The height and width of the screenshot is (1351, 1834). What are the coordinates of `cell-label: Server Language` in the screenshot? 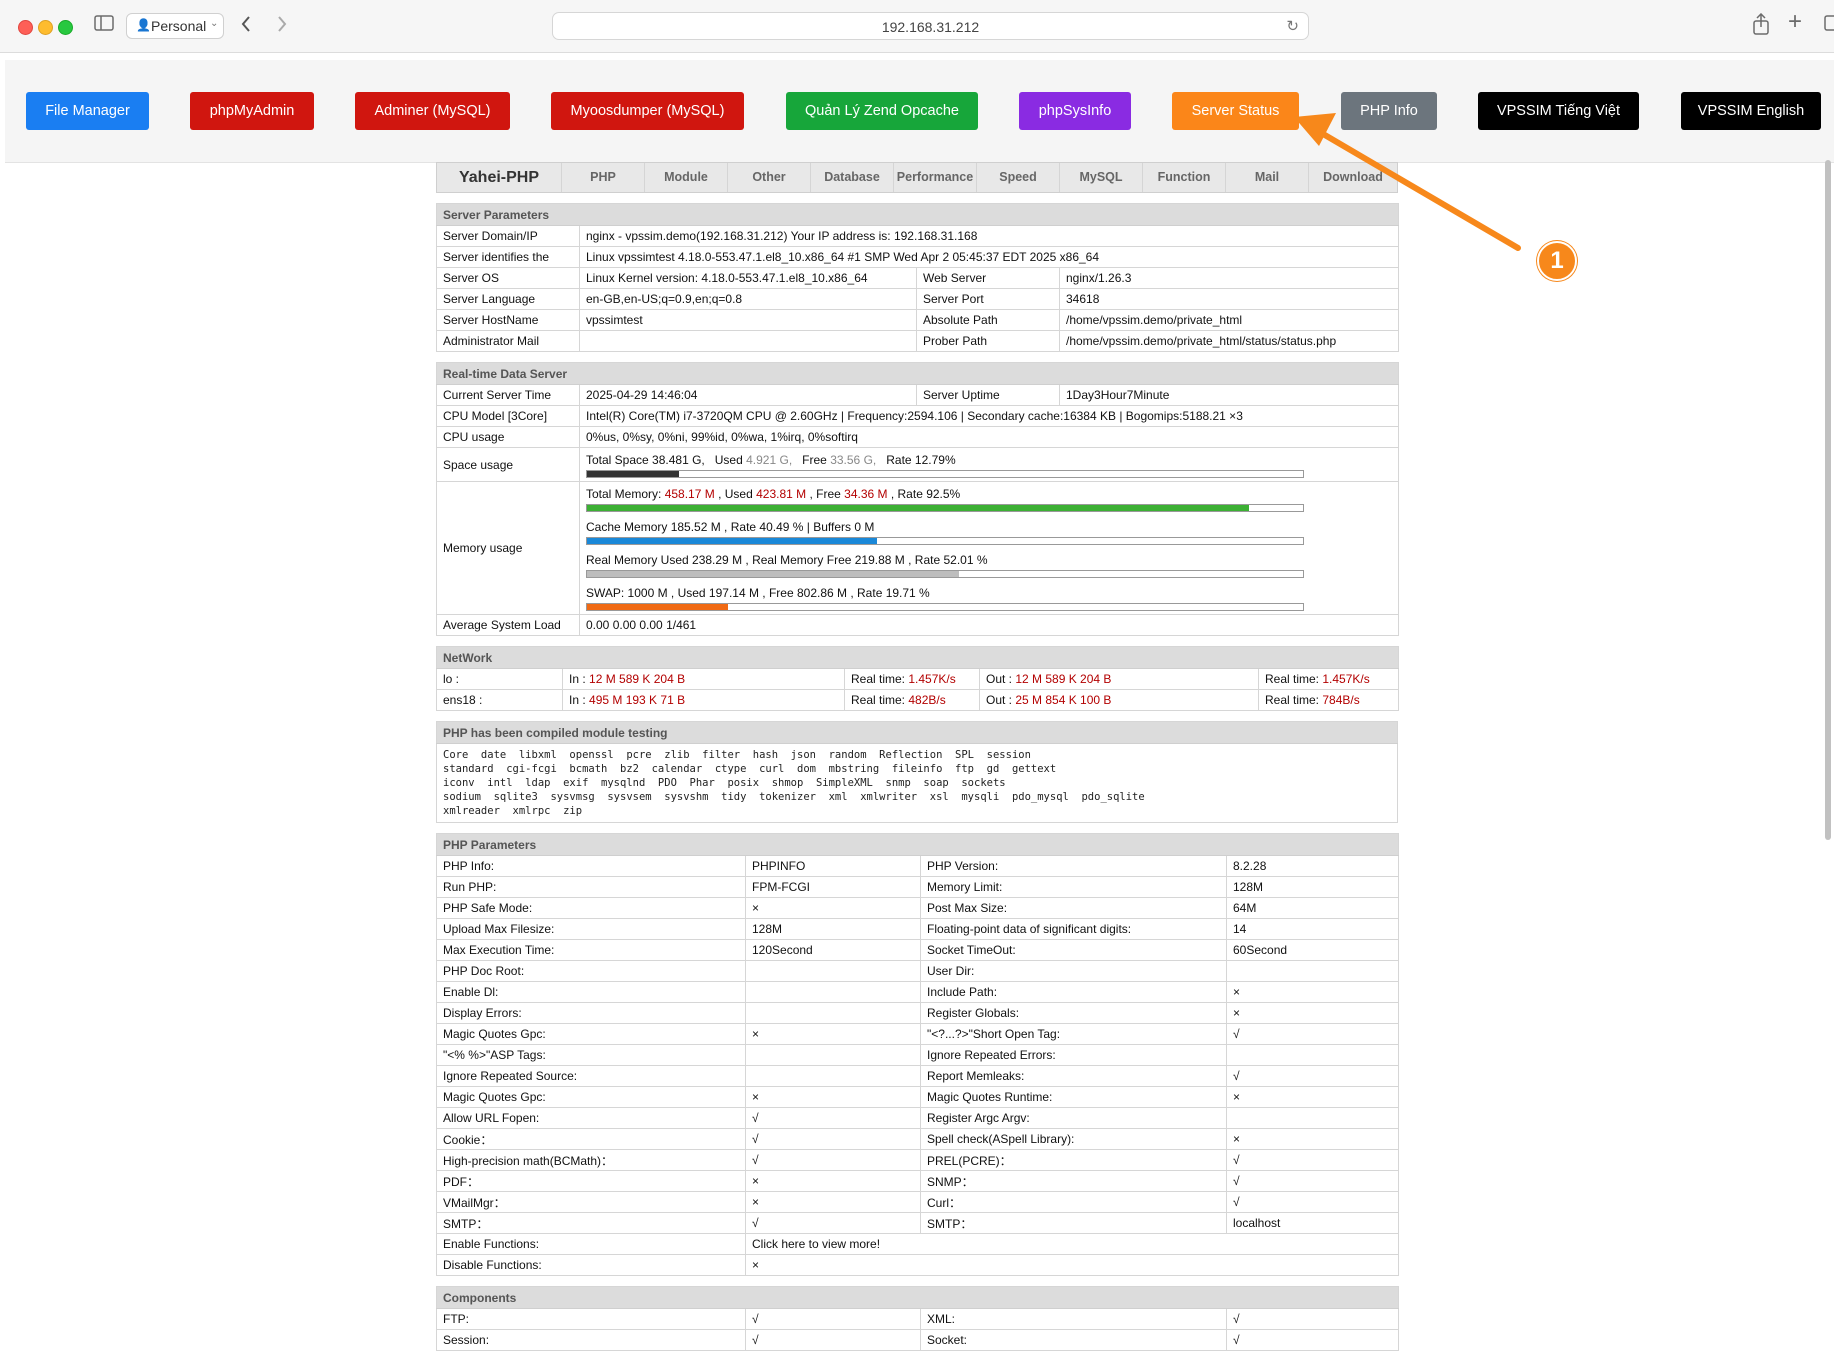 It's located at (508, 299).